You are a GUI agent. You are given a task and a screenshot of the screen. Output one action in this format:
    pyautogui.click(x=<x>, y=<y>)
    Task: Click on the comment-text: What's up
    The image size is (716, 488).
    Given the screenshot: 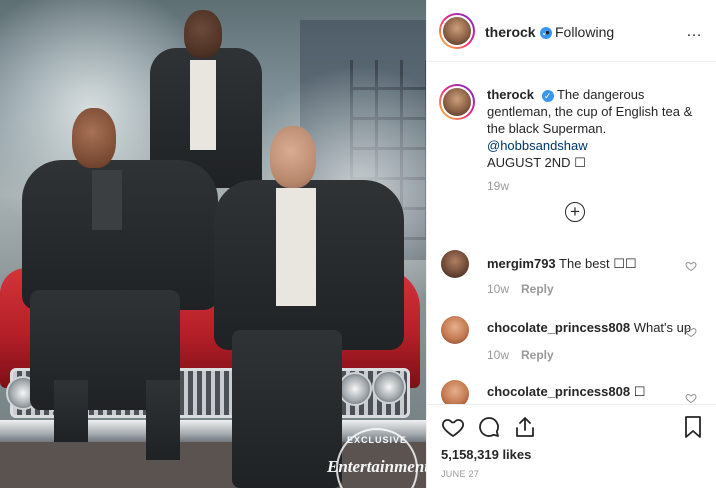 What is the action you would take?
    pyautogui.click(x=662, y=327)
    